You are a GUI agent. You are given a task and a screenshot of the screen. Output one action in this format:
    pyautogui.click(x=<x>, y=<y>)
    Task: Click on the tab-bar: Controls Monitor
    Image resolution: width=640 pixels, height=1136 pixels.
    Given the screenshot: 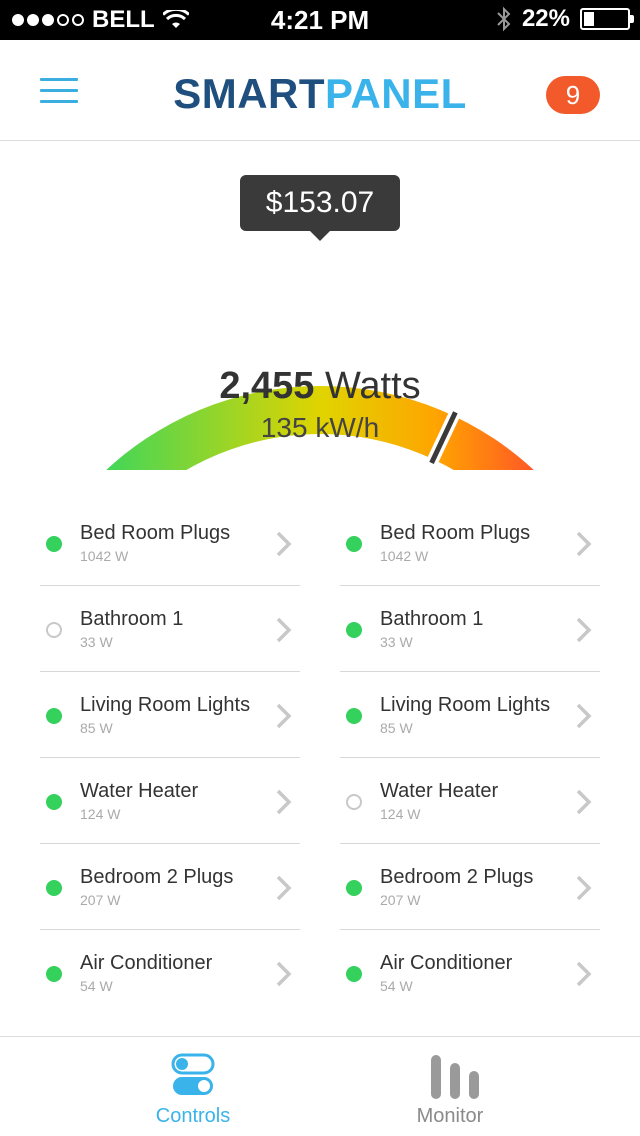 What is the action you would take?
    pyautogui.click(x=320, y=1086)
    